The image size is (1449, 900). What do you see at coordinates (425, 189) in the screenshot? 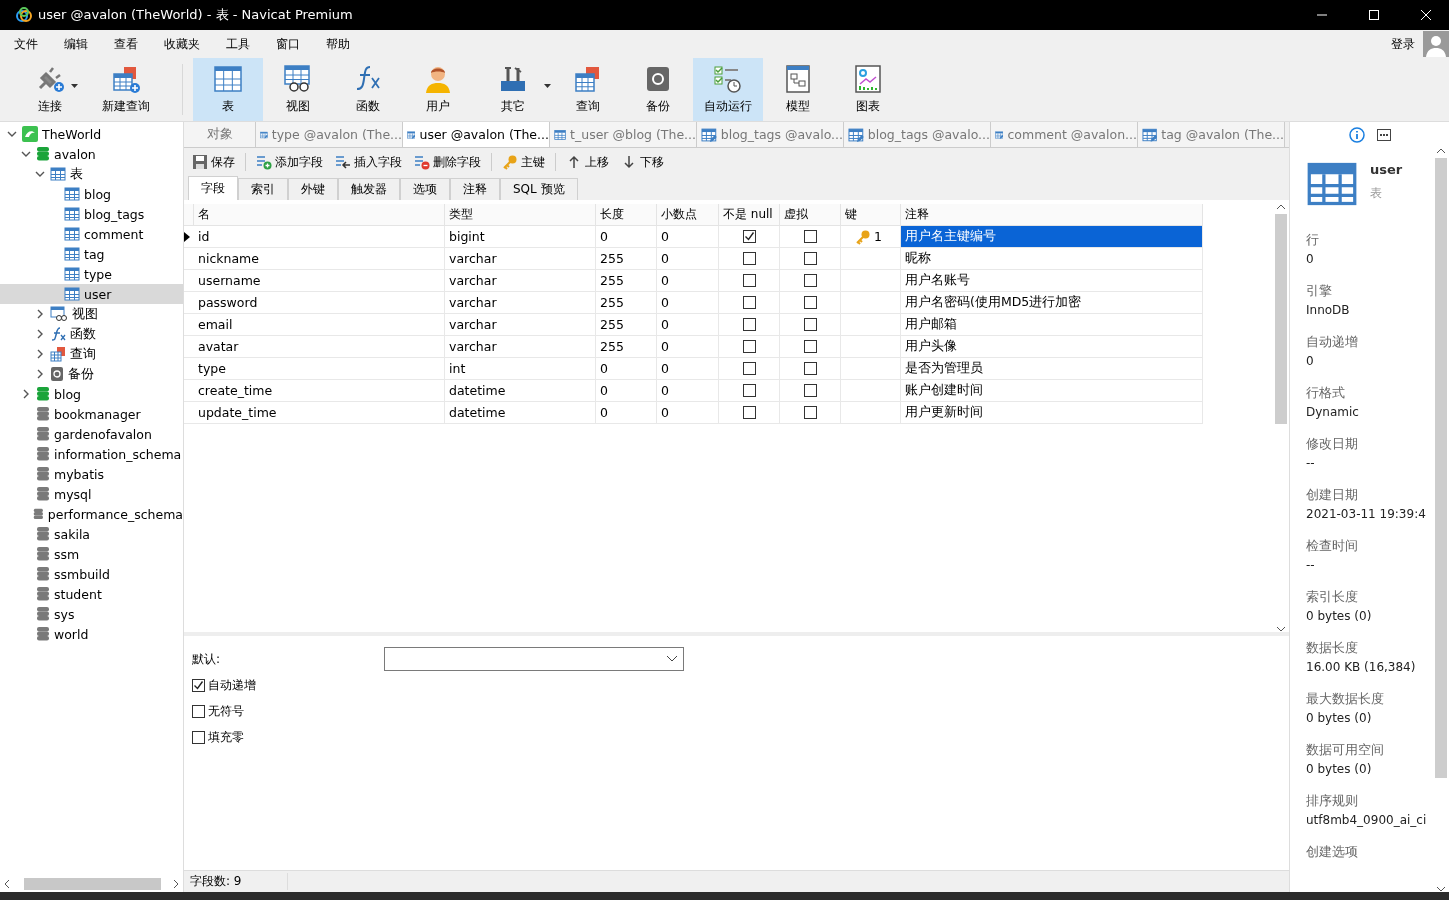
I see `tab: 选项` at bounding box center [425, 189].